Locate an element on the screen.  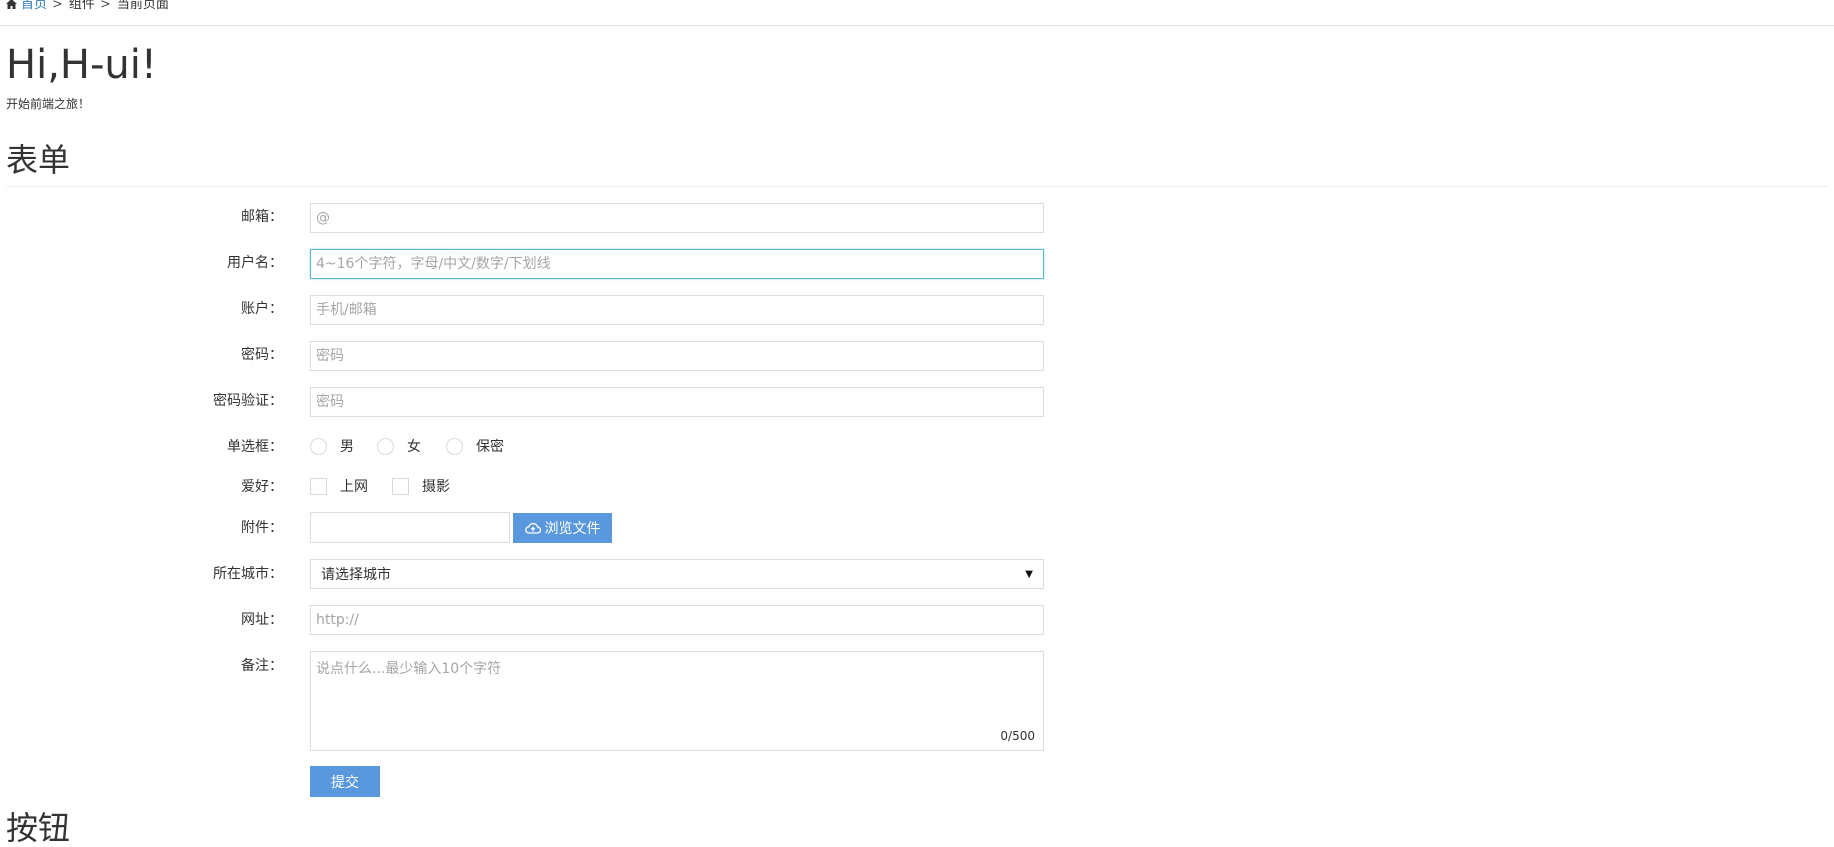
radio-option-label: 男 is located at coordinates (347, 447).